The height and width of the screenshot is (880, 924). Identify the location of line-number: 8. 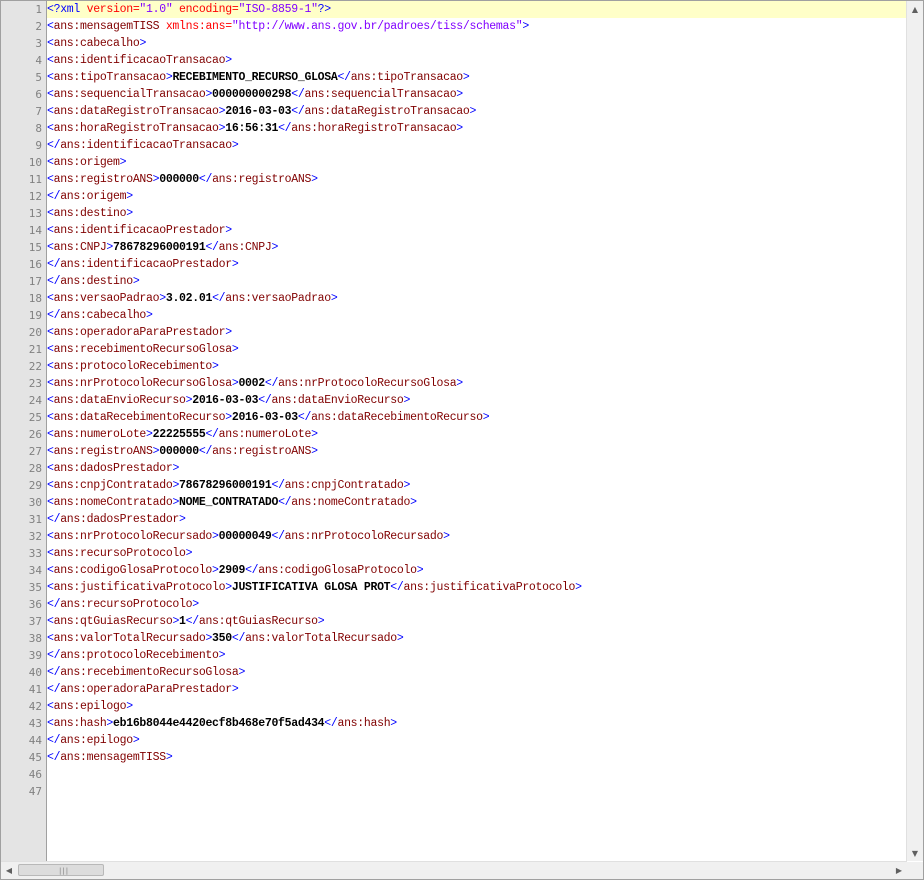
(38, 128).